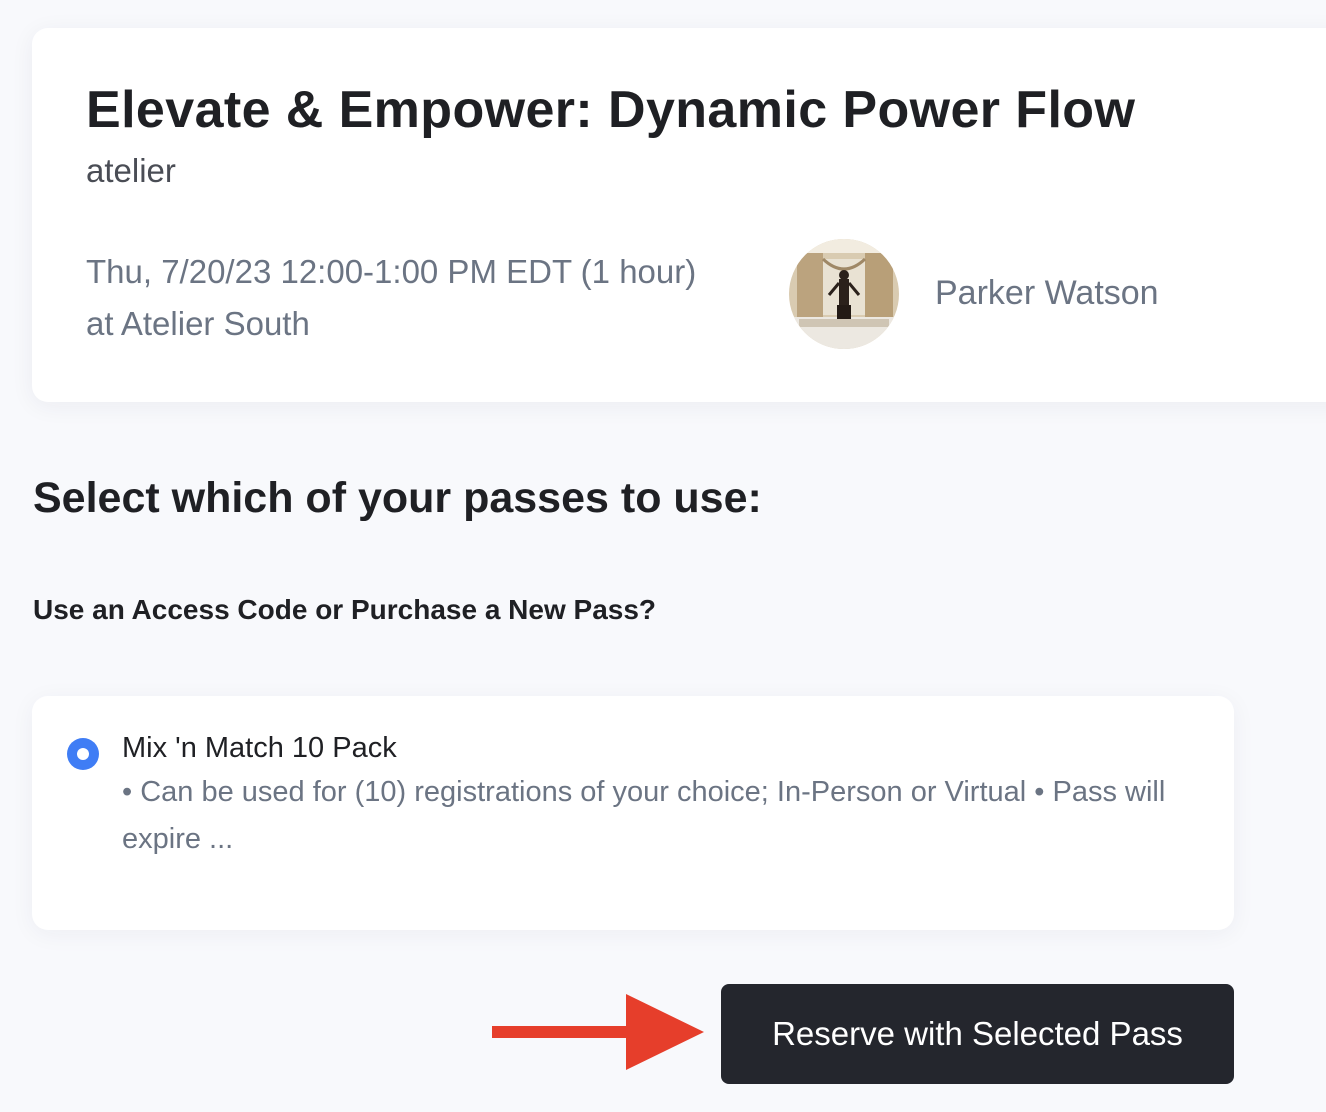  What do you see at coordinates (198, 323) in the screenshot?
I see `class-location: at Atelier South` at bounding box center [198, 323].